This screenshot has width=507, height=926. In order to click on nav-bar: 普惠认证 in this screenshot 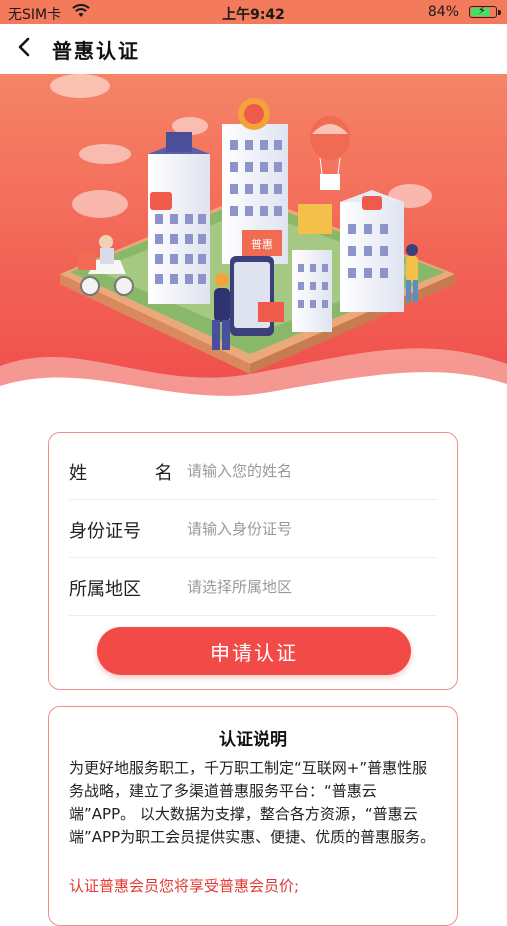, I will do `click(253, 49)`.